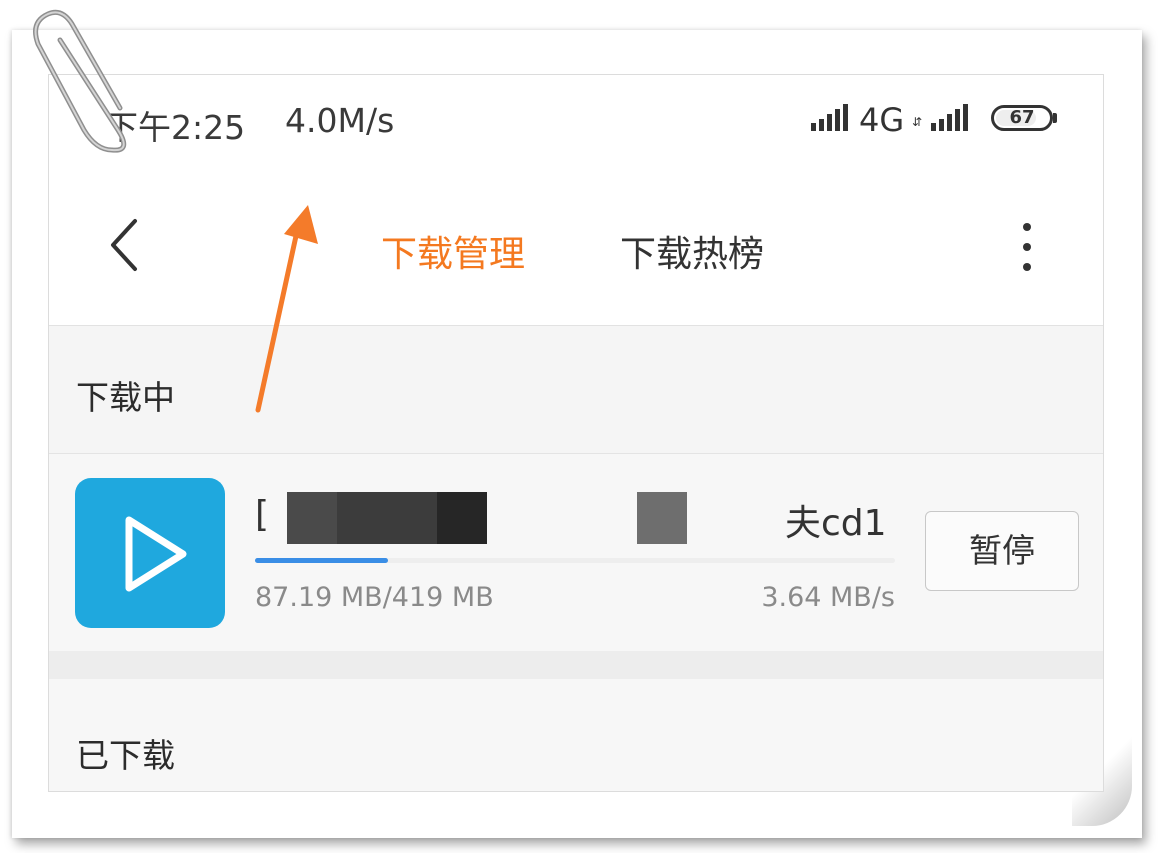  I want to click on download-progress-fill, so click(322, 560).